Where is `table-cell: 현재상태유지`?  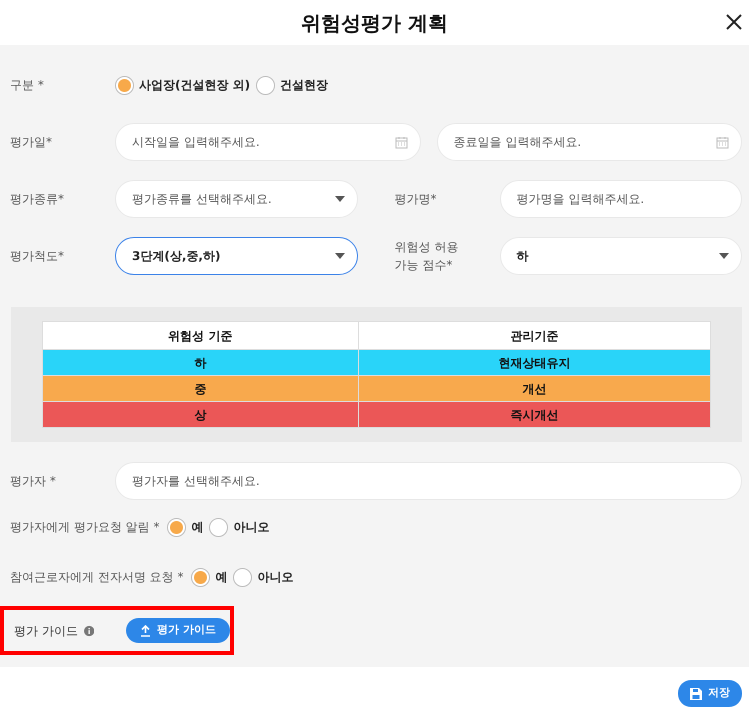
table-cell: 현재상태유지 is located at coordinates (534, 363).